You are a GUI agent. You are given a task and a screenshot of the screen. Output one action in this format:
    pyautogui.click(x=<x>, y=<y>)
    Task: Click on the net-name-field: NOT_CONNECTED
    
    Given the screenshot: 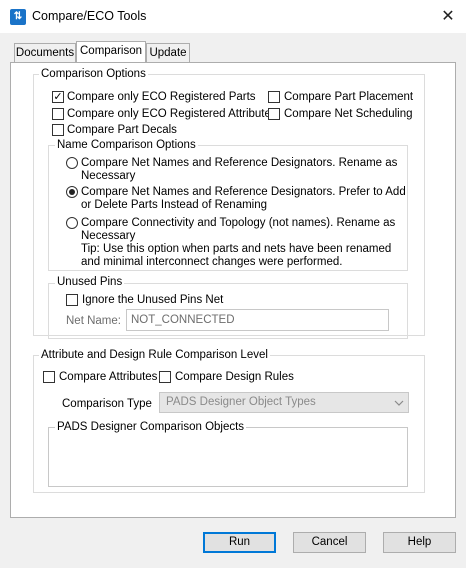 What is the action you would take?
    pyautogui.click(x=257, y=320)
    